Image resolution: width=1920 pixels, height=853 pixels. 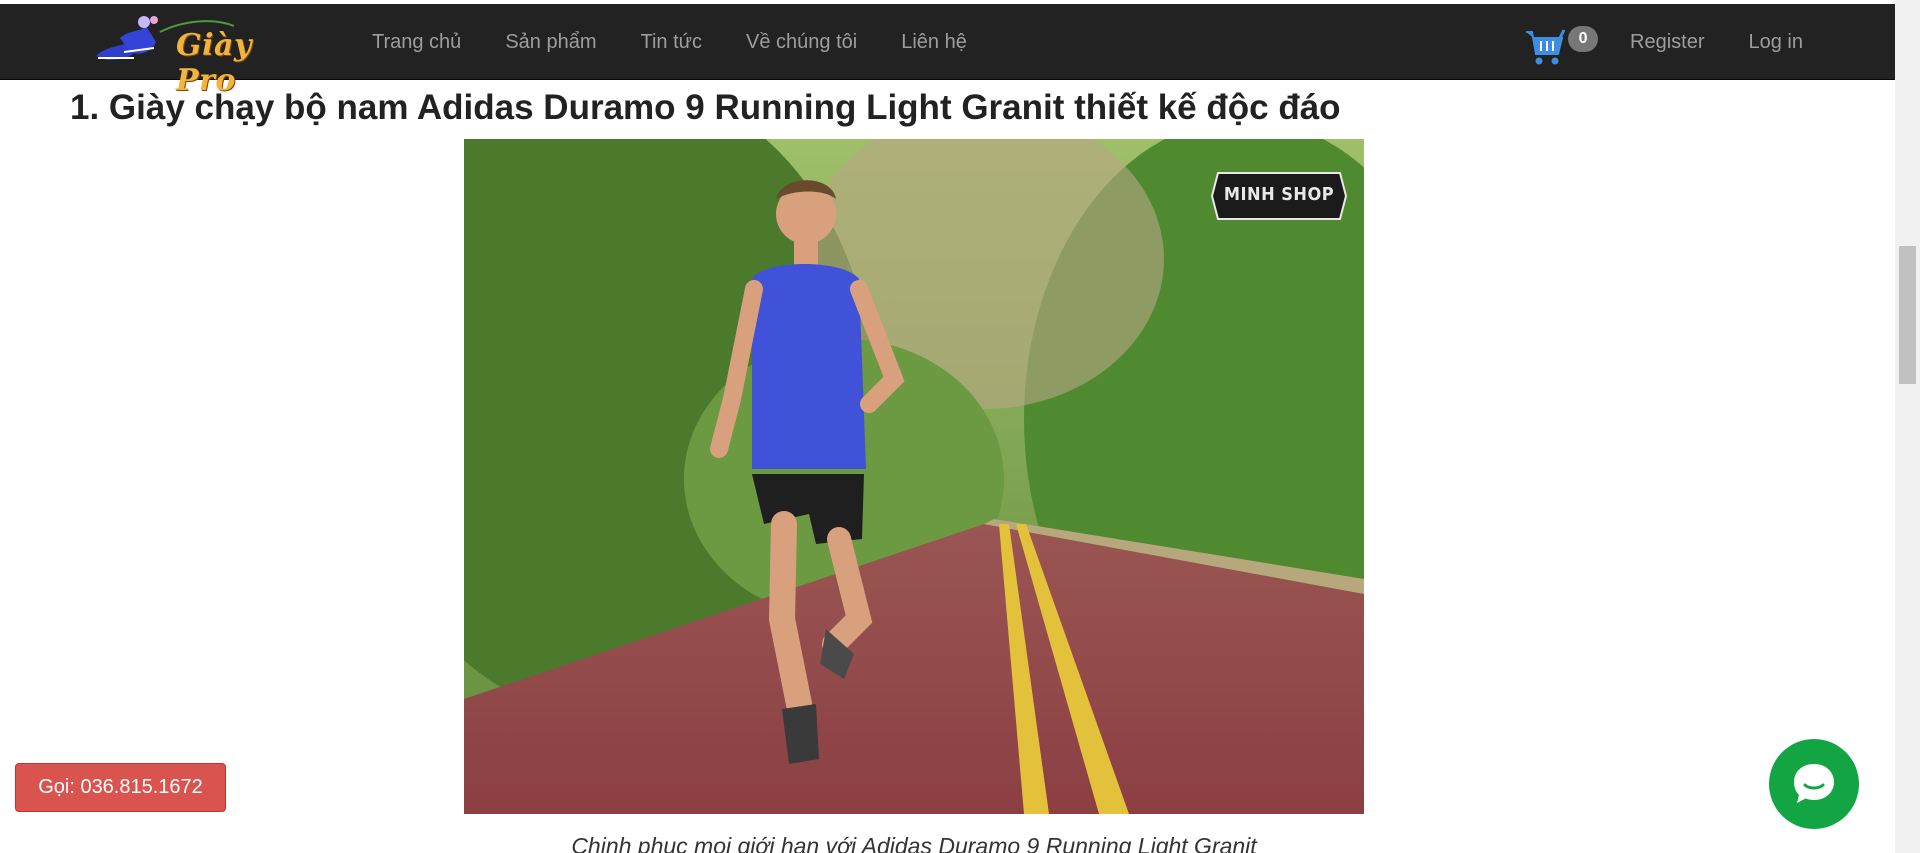 What do you see at coordinates (550, 42) in the screenshot?
I see `nav-products: Sản phẩm` at bounding box center [550, 42].